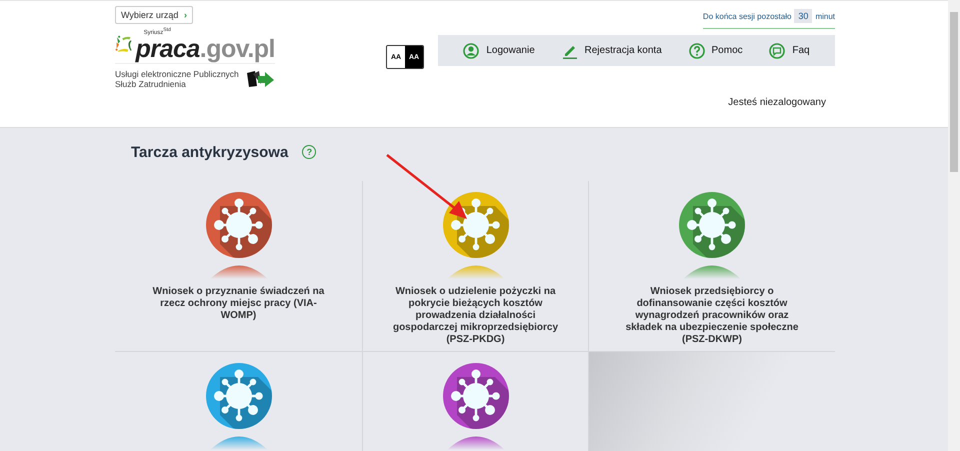 This screenshot has height=451, width=960. Describe the element at coordinates (177, 79) in the screenshot. I see `logo-subtitle: Usługi elektroniczne Publicznych Służb Zatrudnienia` at that location.